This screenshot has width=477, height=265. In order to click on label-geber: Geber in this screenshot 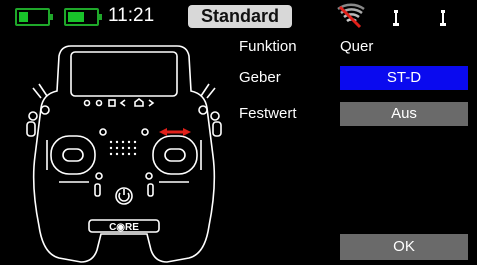, I will do `click(260, 77)`.